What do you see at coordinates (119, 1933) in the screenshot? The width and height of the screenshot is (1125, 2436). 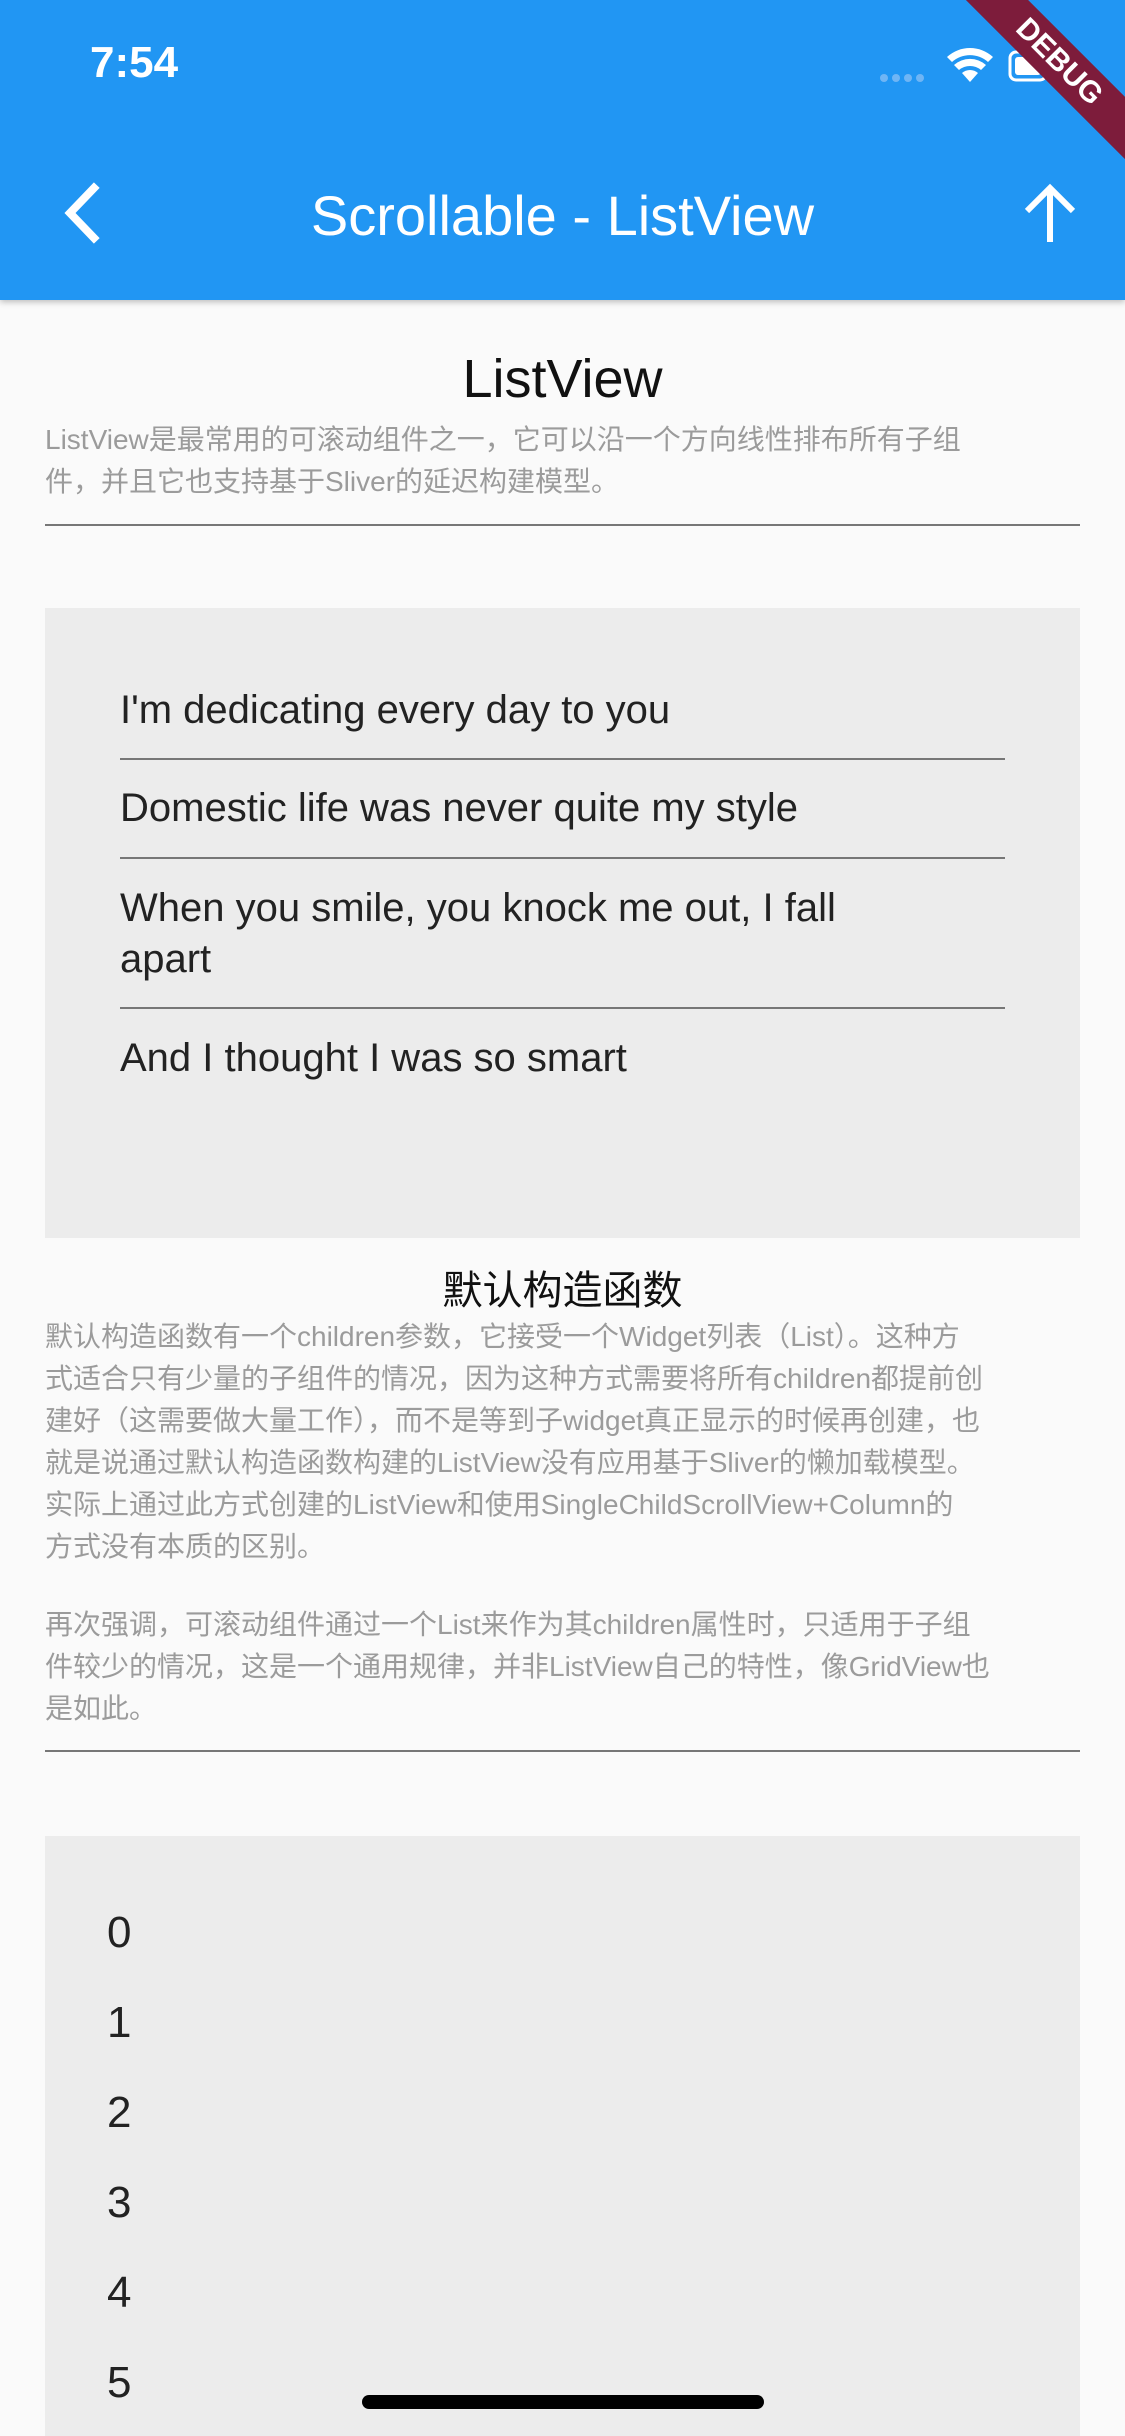 I see `number-item: 0` at bounding box center [119, 1933].